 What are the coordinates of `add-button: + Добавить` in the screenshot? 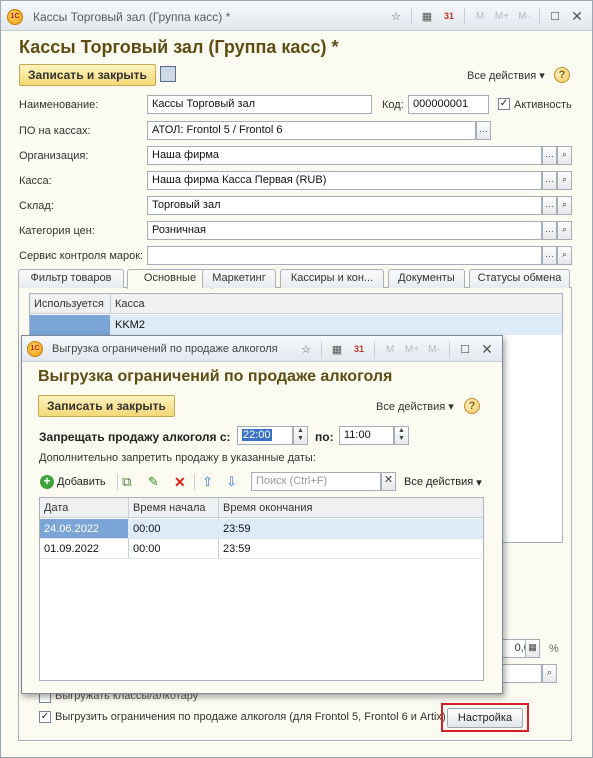 It's located at (73, 482).